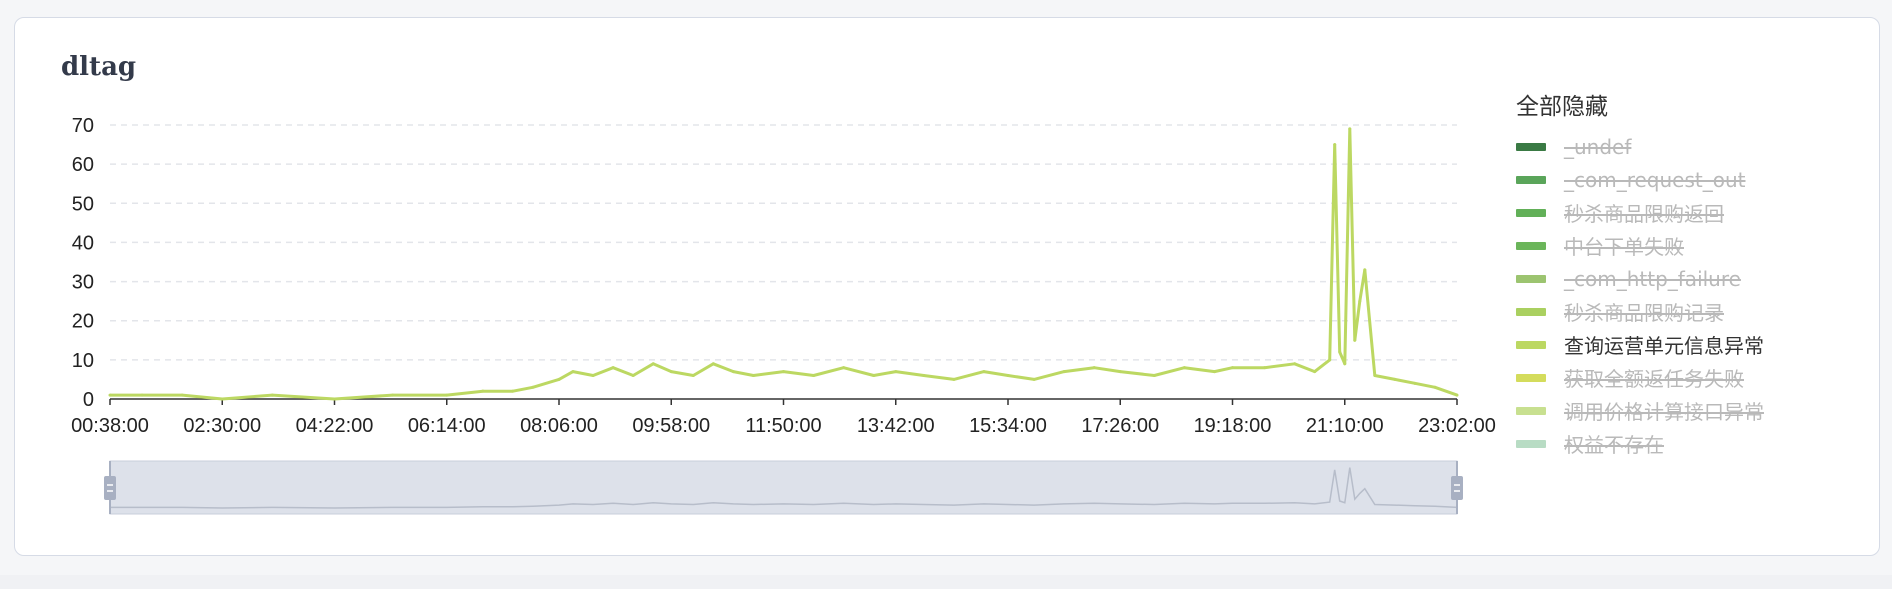 The width and height of the screenshot is (1892, 589). What do you see at coordinates (1233, 426) in the screenshot?
I see `x-tick-label: 19:18:00` at bounding box center [1233, 426].